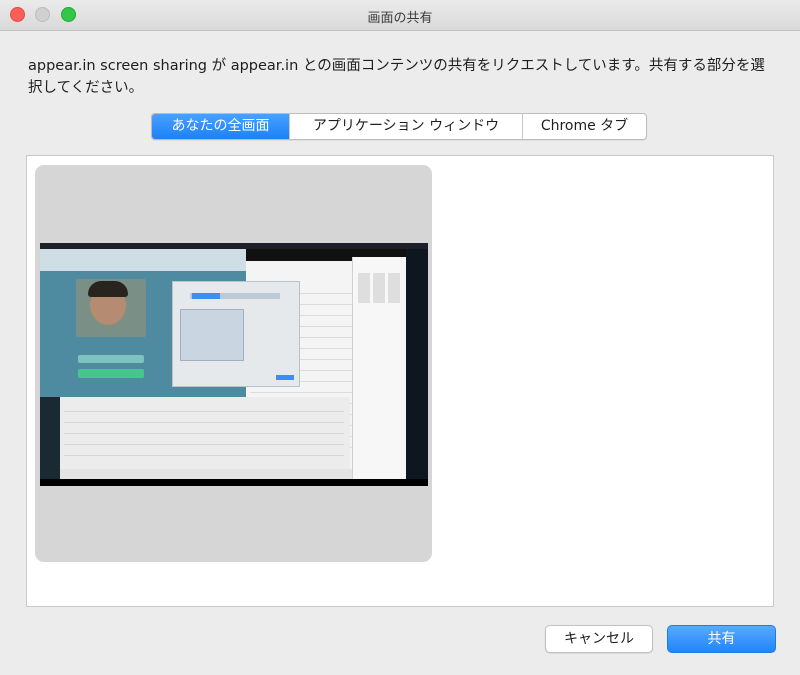 The image size is (800, 675). I want to click on tab-chrome-tab: Chrome タブ, so click(584, 126).